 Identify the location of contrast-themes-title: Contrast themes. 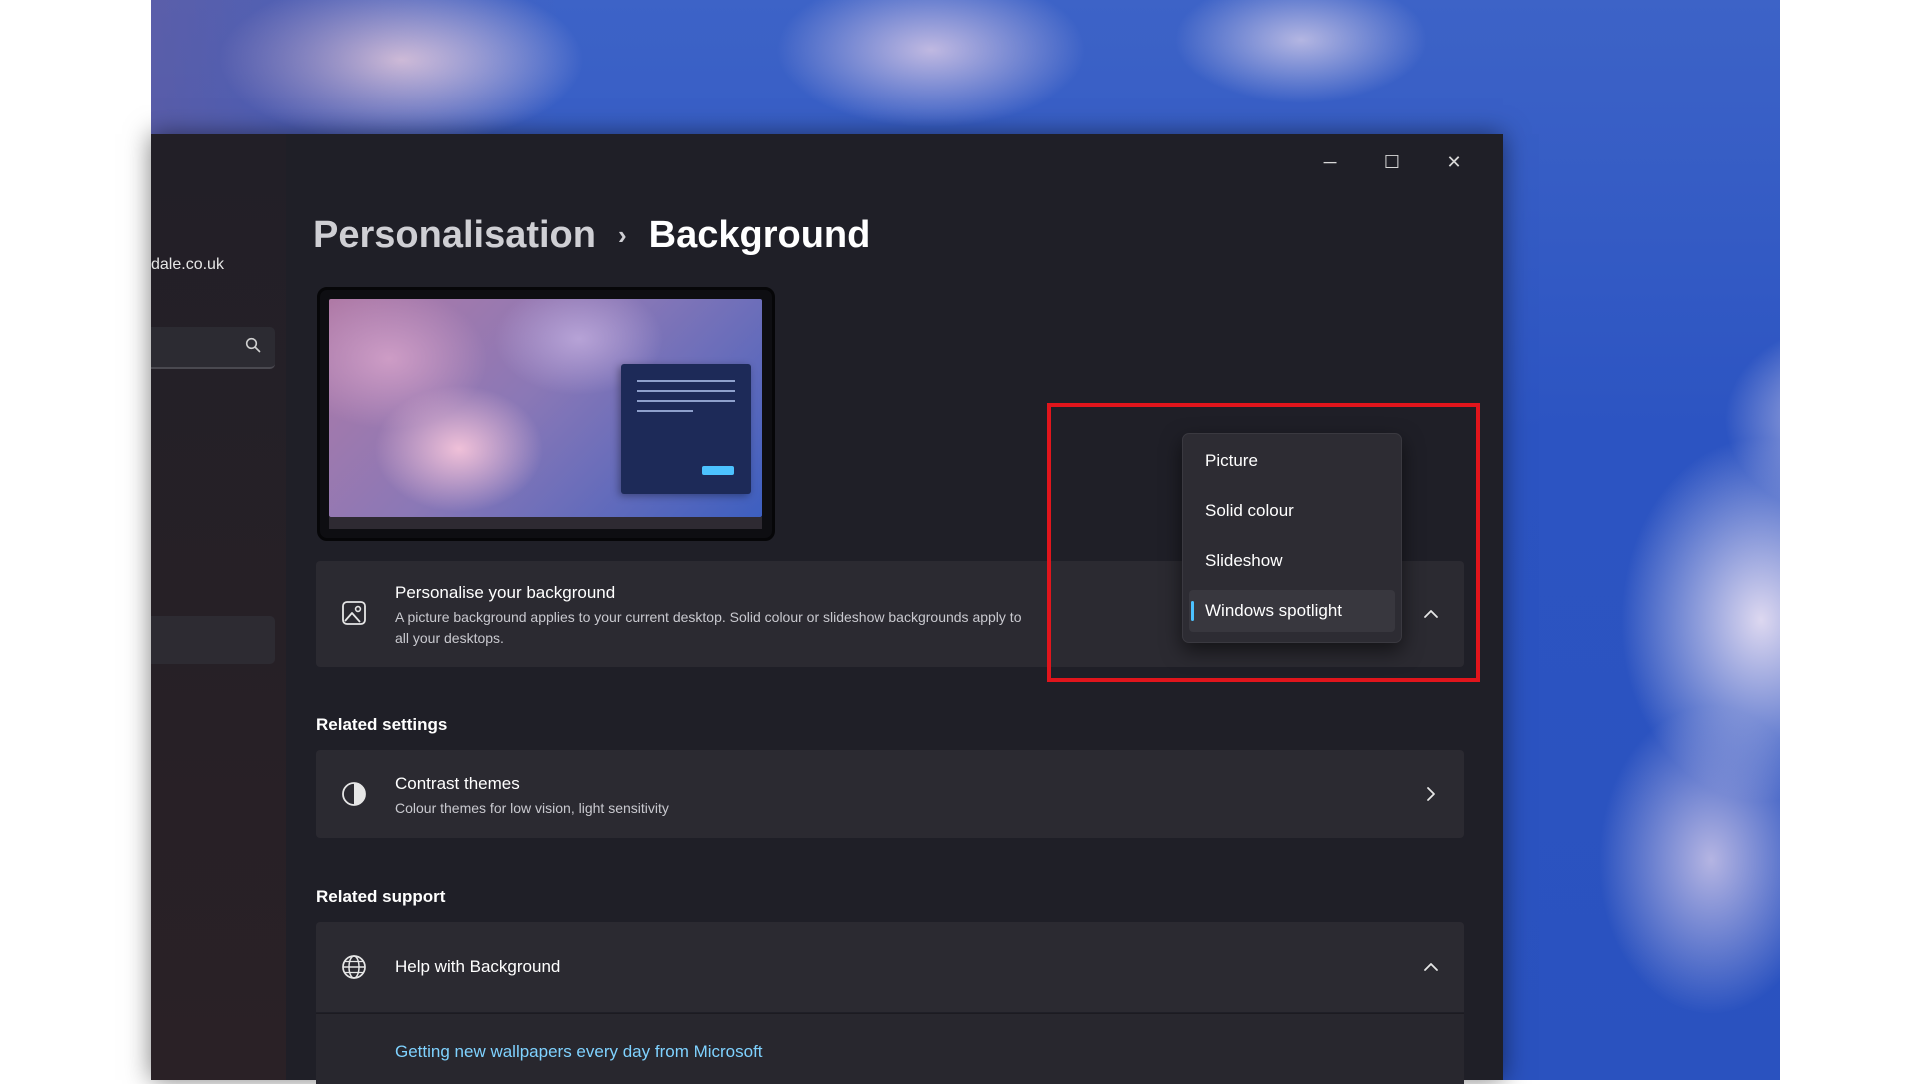
(457, 783).